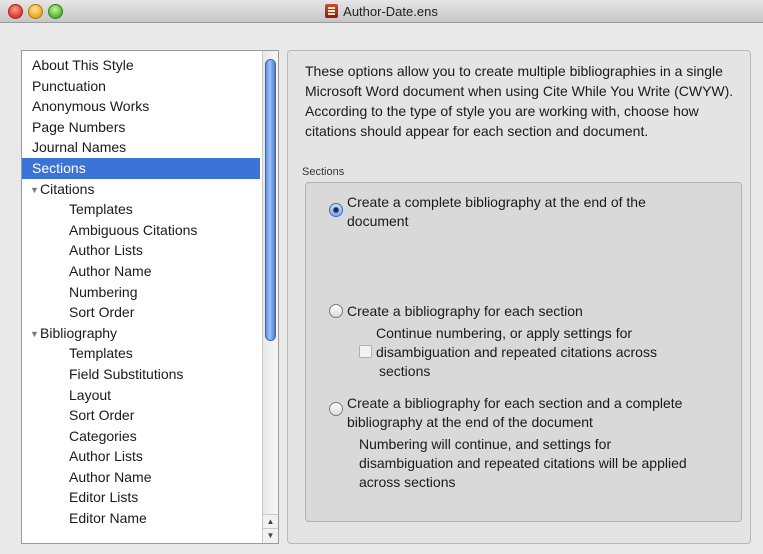 The height and width of the screenshot is (554, 763). What do you see at coordinates (103, 435) in the screenshot?
I see `sidebar-item-label: Categories` at bounding box center [103, 435].